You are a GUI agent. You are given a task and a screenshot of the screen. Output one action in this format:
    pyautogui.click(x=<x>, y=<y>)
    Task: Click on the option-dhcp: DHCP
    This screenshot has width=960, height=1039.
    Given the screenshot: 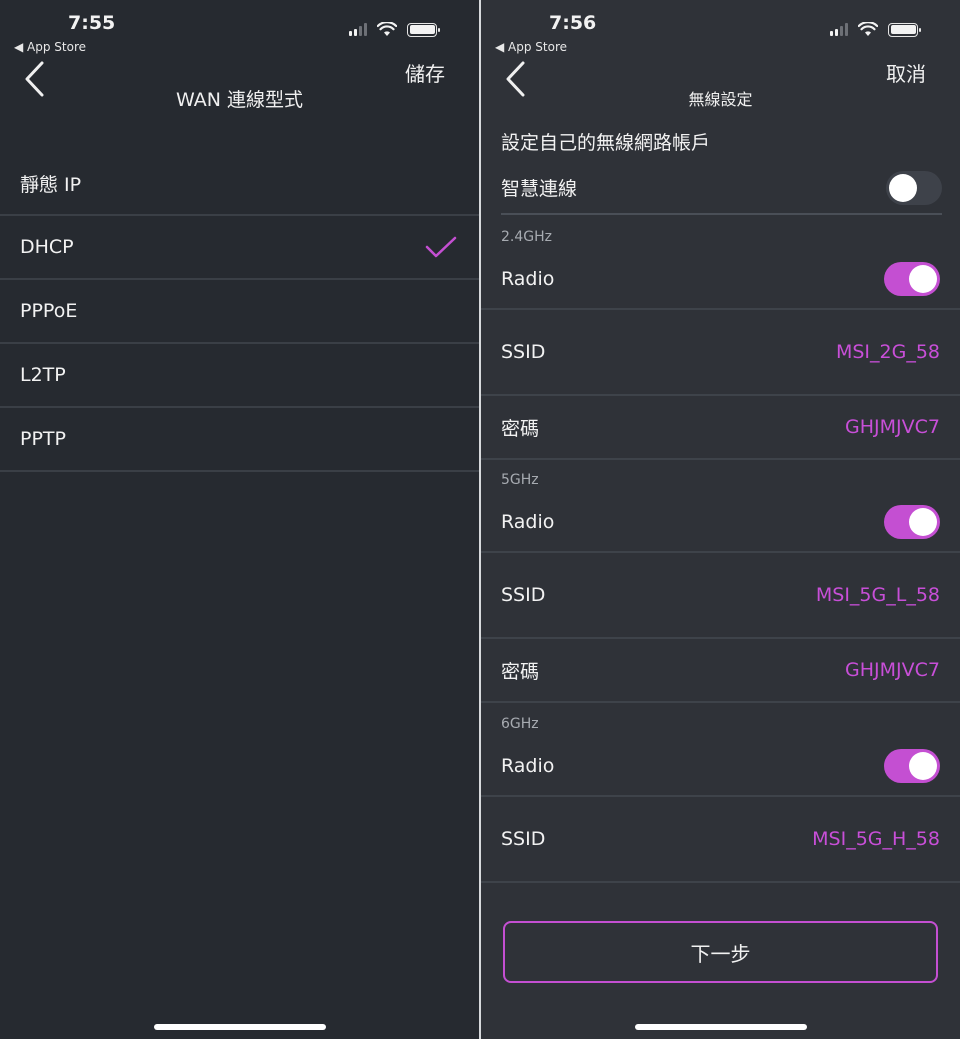 What is the action you would take?
    pyautogui.click(x=239, y=248)
    